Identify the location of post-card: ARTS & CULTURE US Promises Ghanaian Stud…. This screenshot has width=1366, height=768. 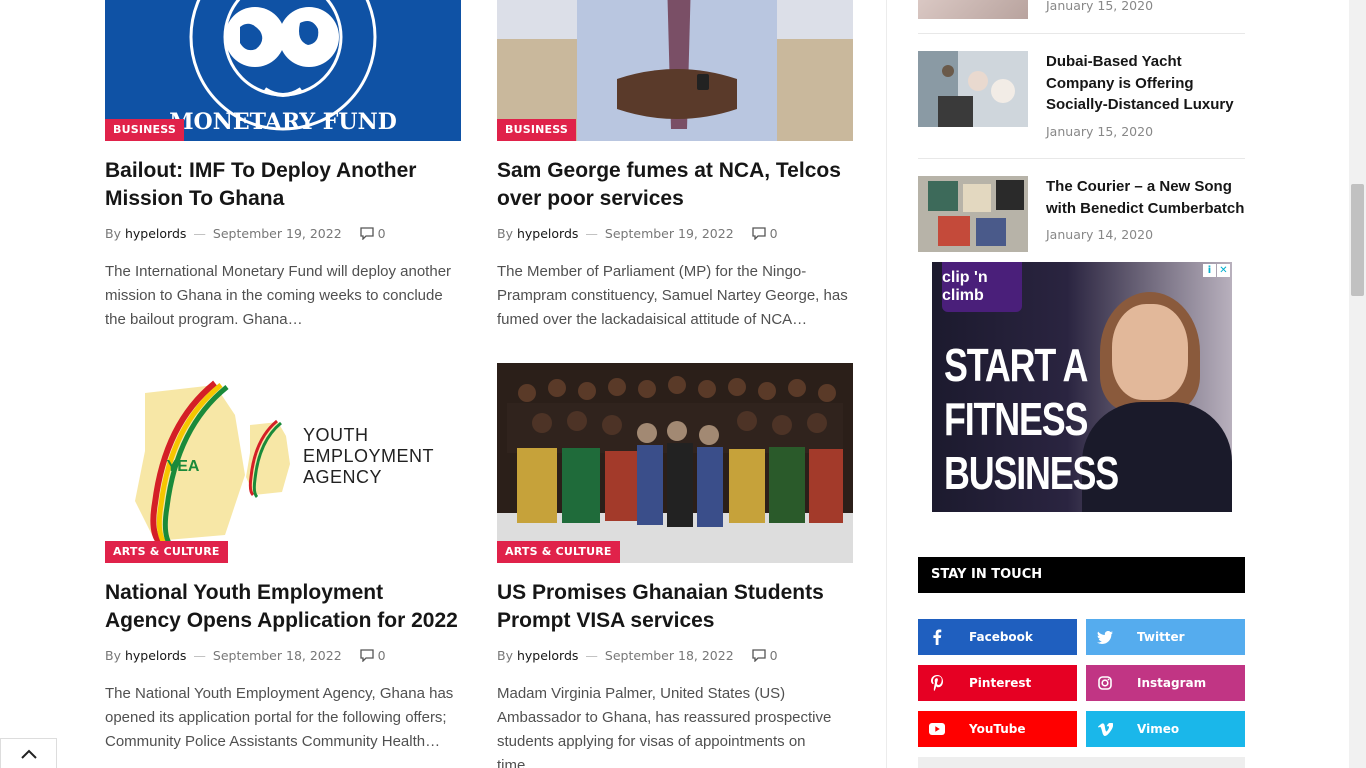
(675, 565).